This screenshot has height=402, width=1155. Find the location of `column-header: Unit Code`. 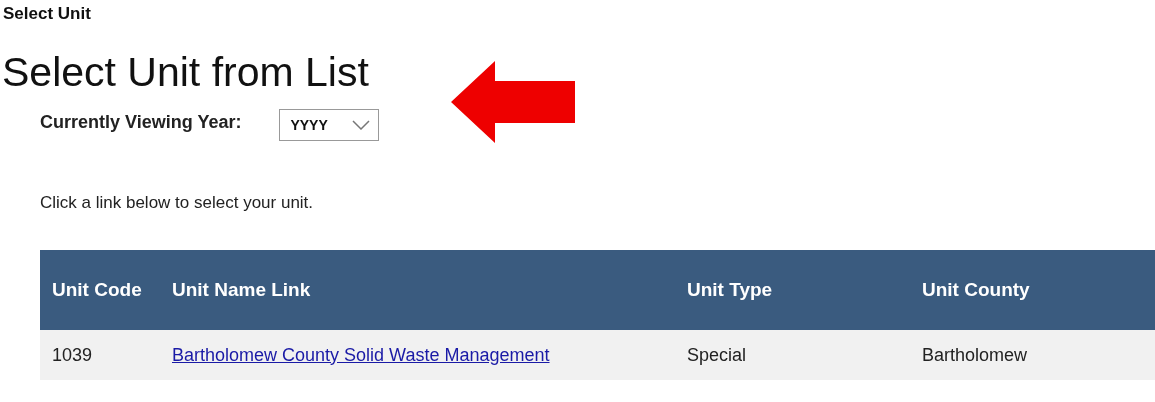

column-header: Unit Code is located at coordinates (100, 290).